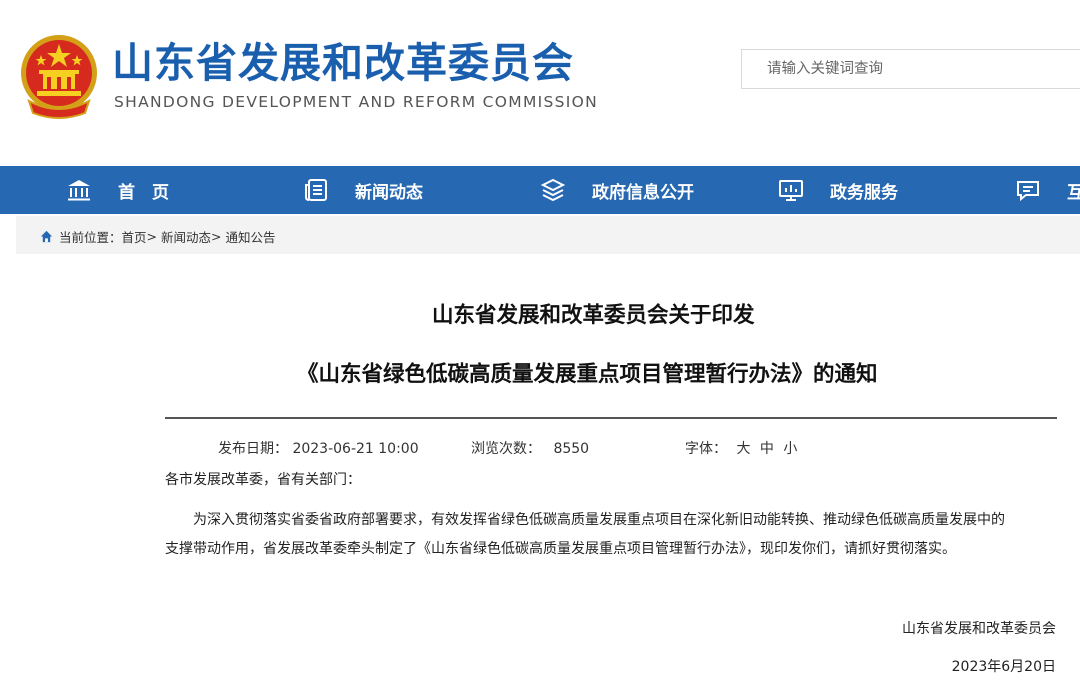 This screenshot has width=1080, height=687. What do you see at coordinates (186, 236) in the screenshot?
I see `breadcrumb-news: 新闻动态` at bounding box center [186, 236].